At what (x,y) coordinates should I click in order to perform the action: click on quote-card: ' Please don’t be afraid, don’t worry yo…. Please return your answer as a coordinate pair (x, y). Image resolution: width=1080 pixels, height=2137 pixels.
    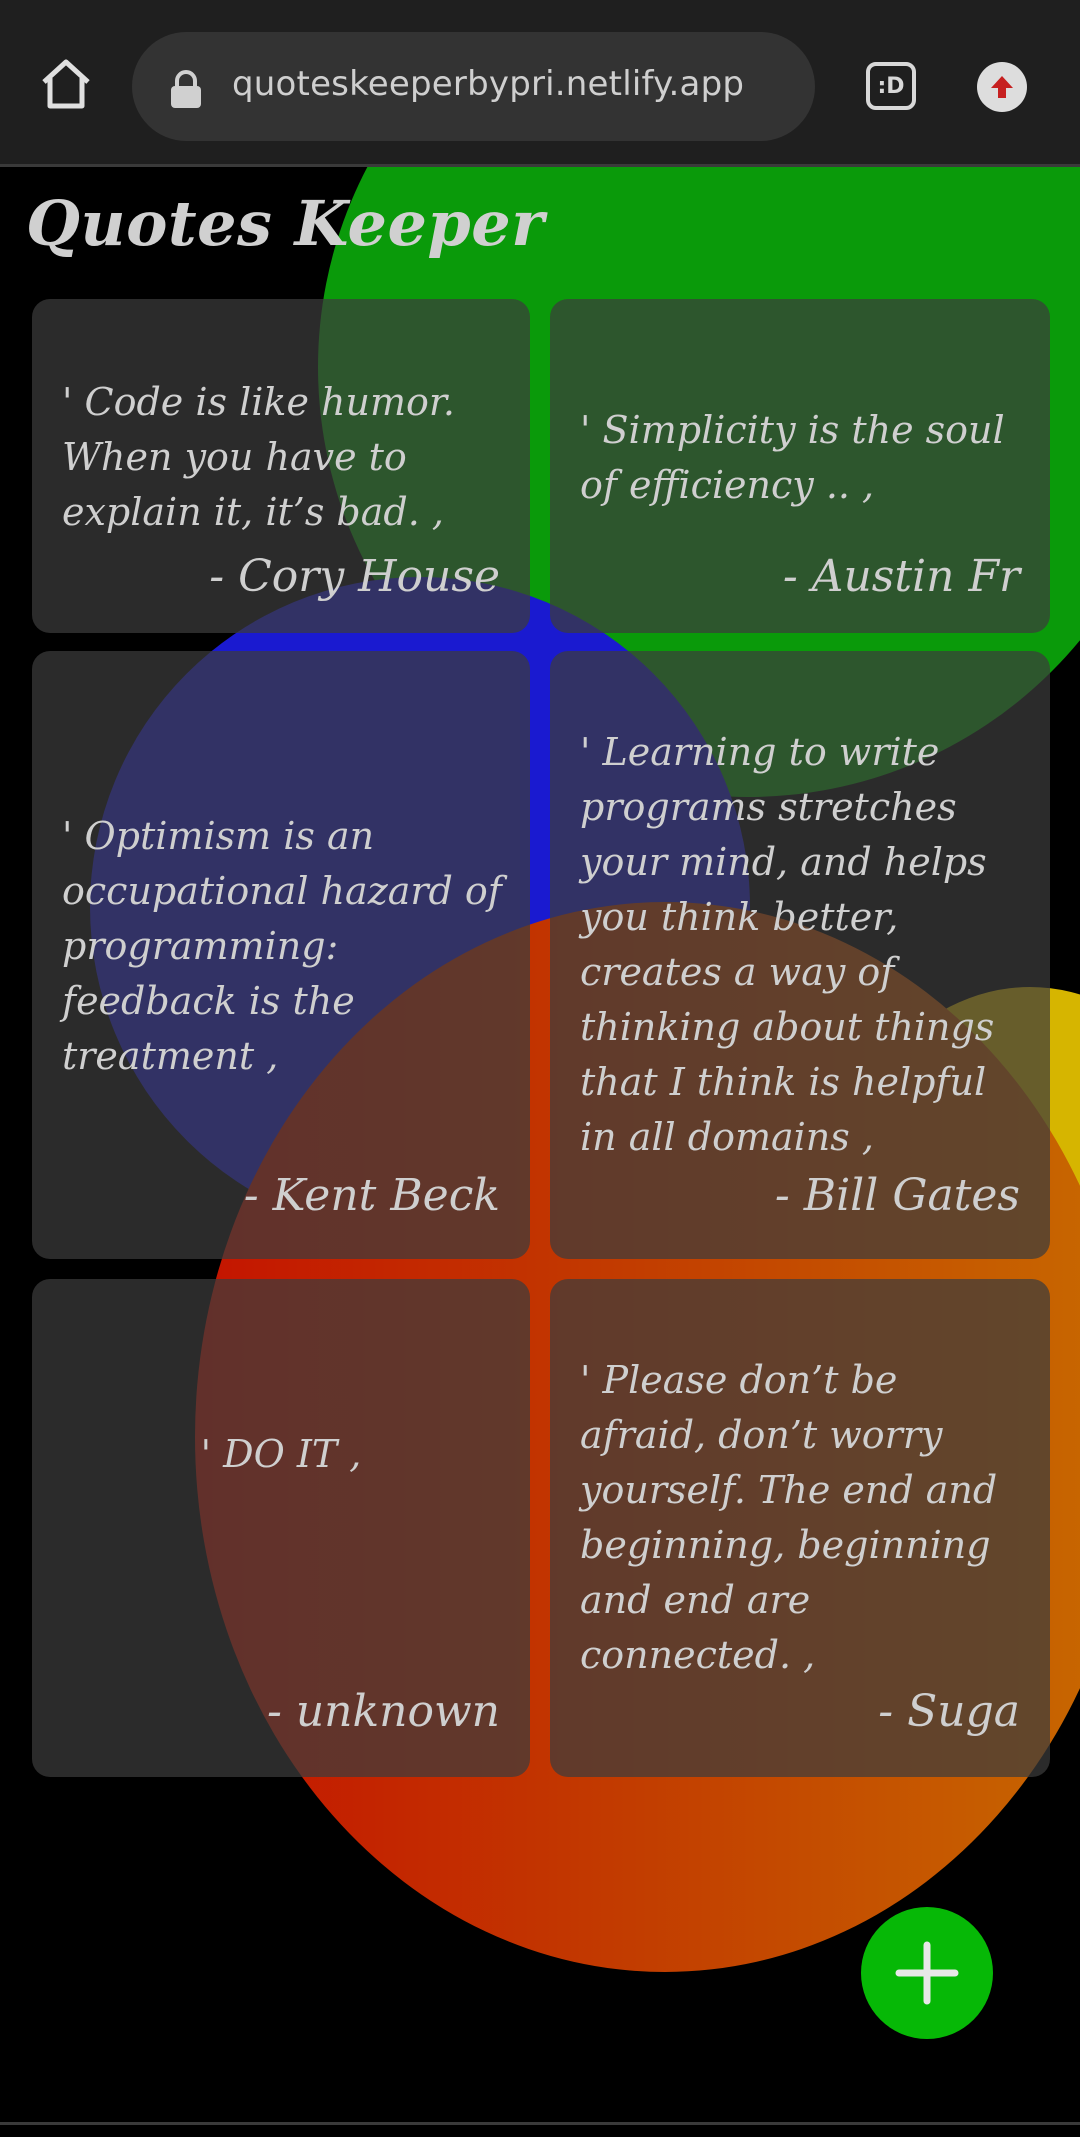
    Looking at the image, I should click on (800, 1528).